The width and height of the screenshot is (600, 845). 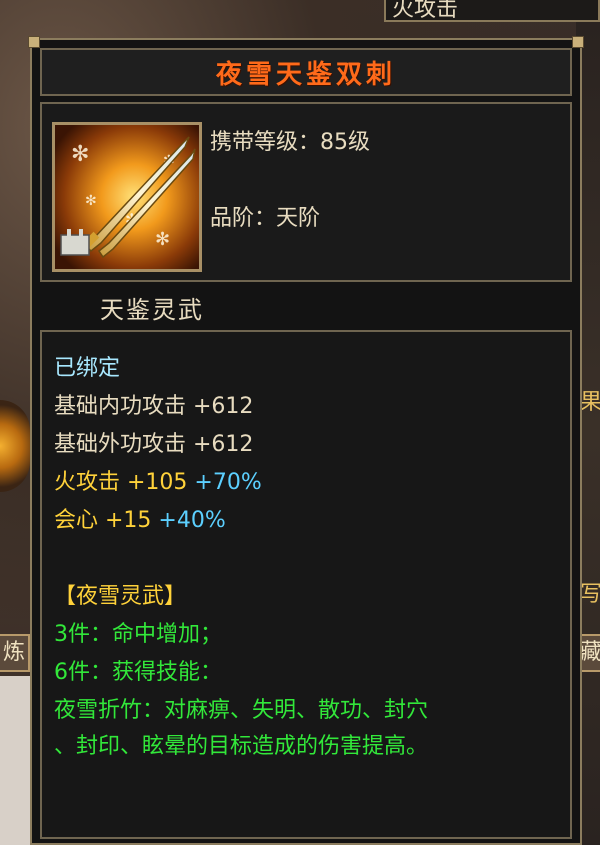 I want to click on background-fire-attack-label: 火攻击, so click(x=492, y=11).